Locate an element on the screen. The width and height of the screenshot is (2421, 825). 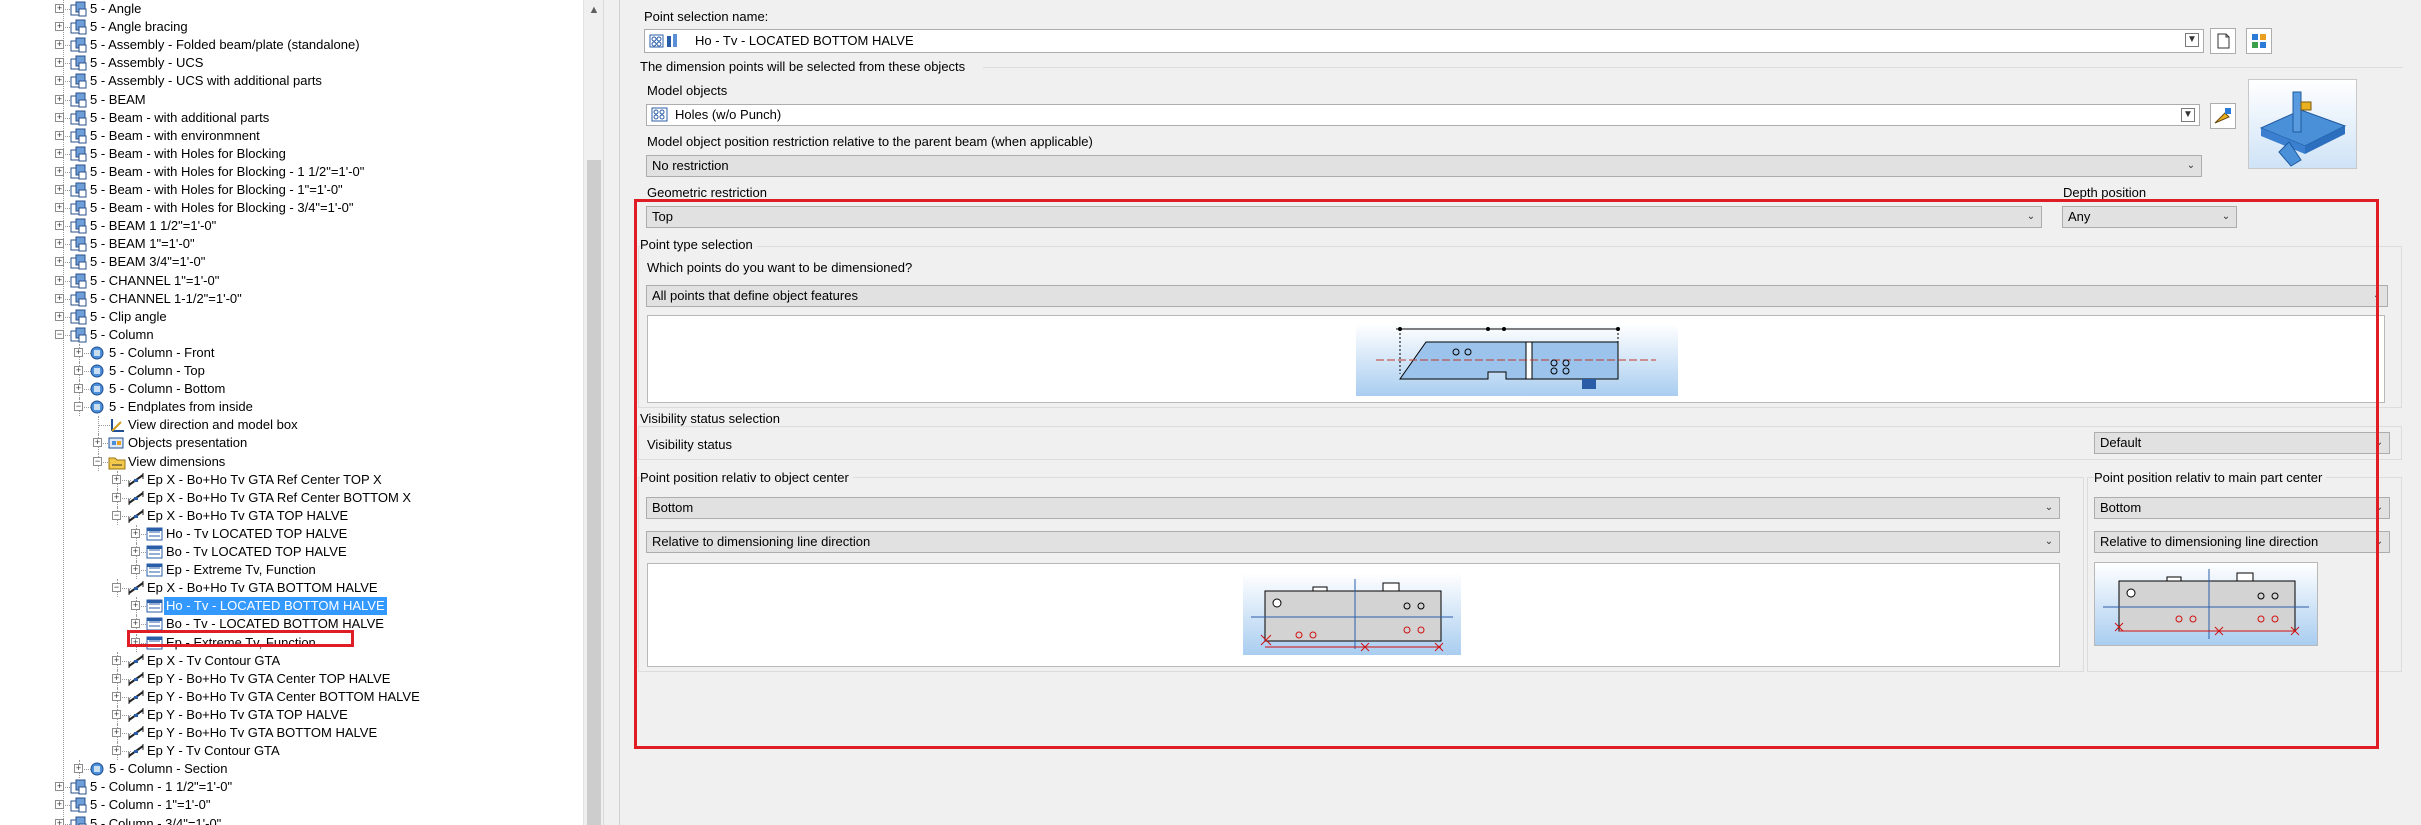
restriction-combo: No restriction ⌄ is located at coordinates (1424, 166).